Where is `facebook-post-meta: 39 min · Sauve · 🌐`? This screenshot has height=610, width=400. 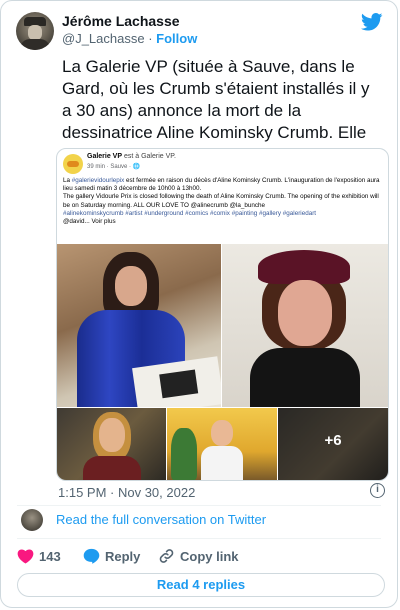
facebook-post-meta: 39 min · Sauve · 🌐 is located at coordinates (114, 167).